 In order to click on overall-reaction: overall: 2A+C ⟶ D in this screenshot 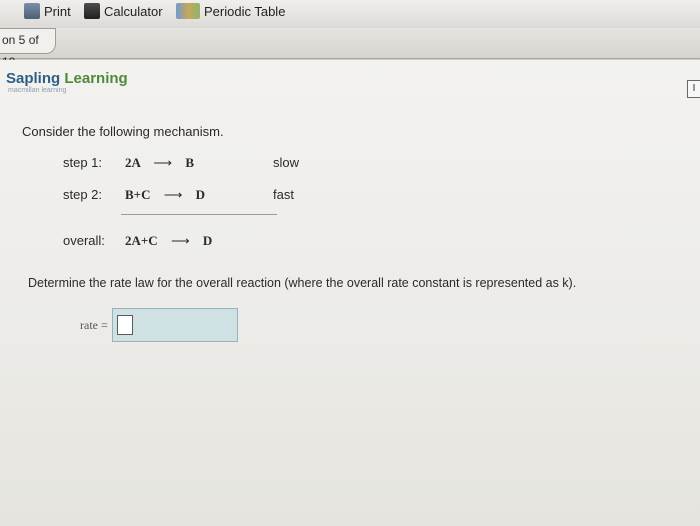, I will do `click(193, 249)`.